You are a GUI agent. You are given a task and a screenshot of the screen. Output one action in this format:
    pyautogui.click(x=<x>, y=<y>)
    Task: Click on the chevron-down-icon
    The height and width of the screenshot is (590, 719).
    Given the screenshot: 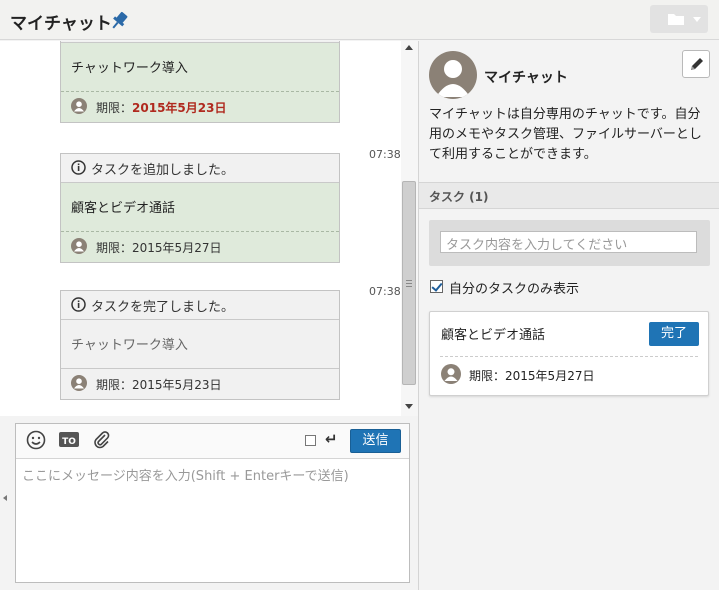 What is the action you would take?
    pyautogui.click(x=697, y=19)
    